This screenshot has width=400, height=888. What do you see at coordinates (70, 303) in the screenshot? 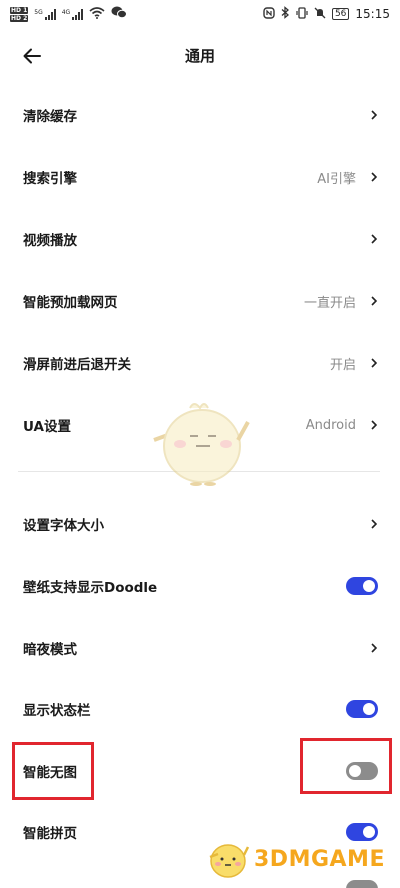
I see `setting-label: 智能预加载网页` at bounding box center [70, 303].